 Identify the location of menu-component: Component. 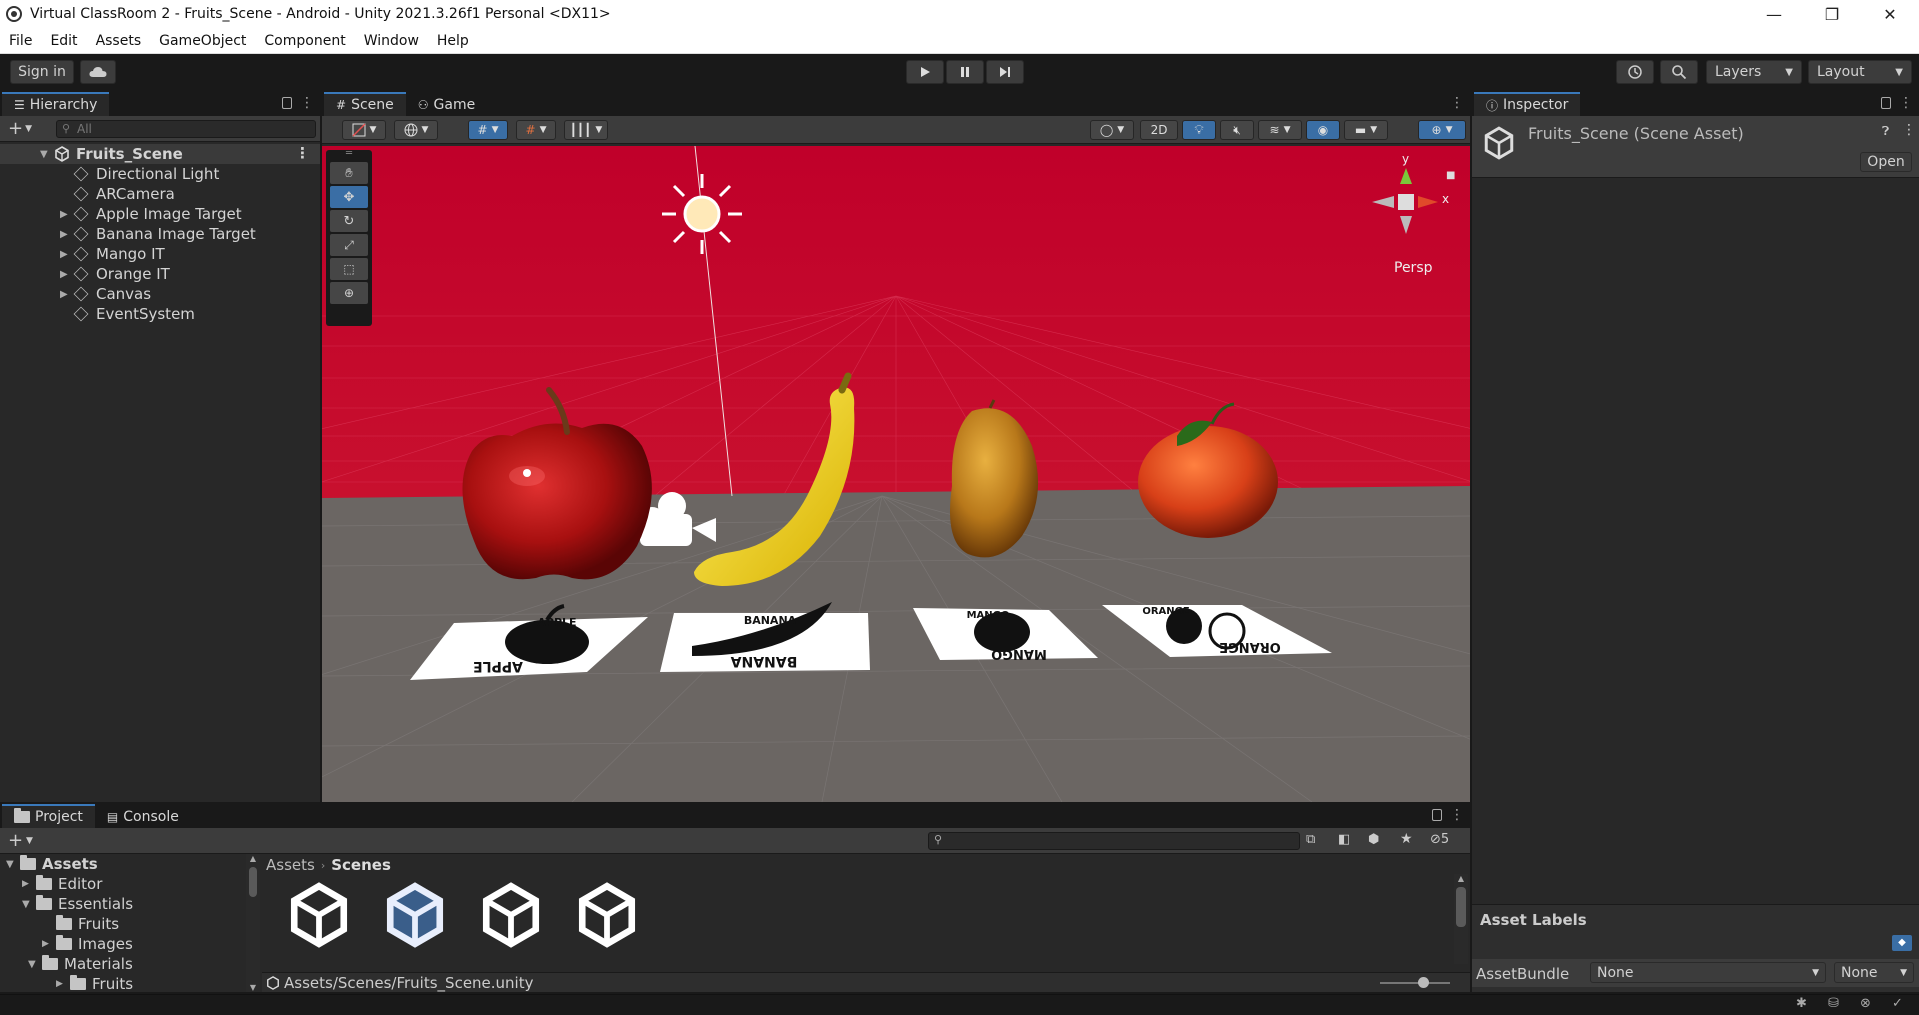
(304, 41).